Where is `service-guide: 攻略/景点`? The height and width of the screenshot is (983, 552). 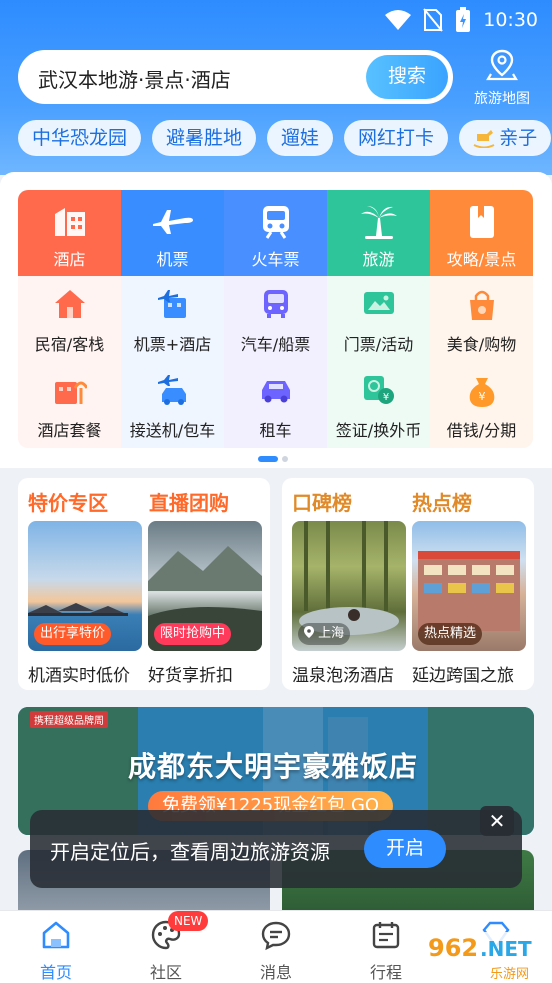 service-guide: 攻略/景点 is located at coordinates (481, 233).